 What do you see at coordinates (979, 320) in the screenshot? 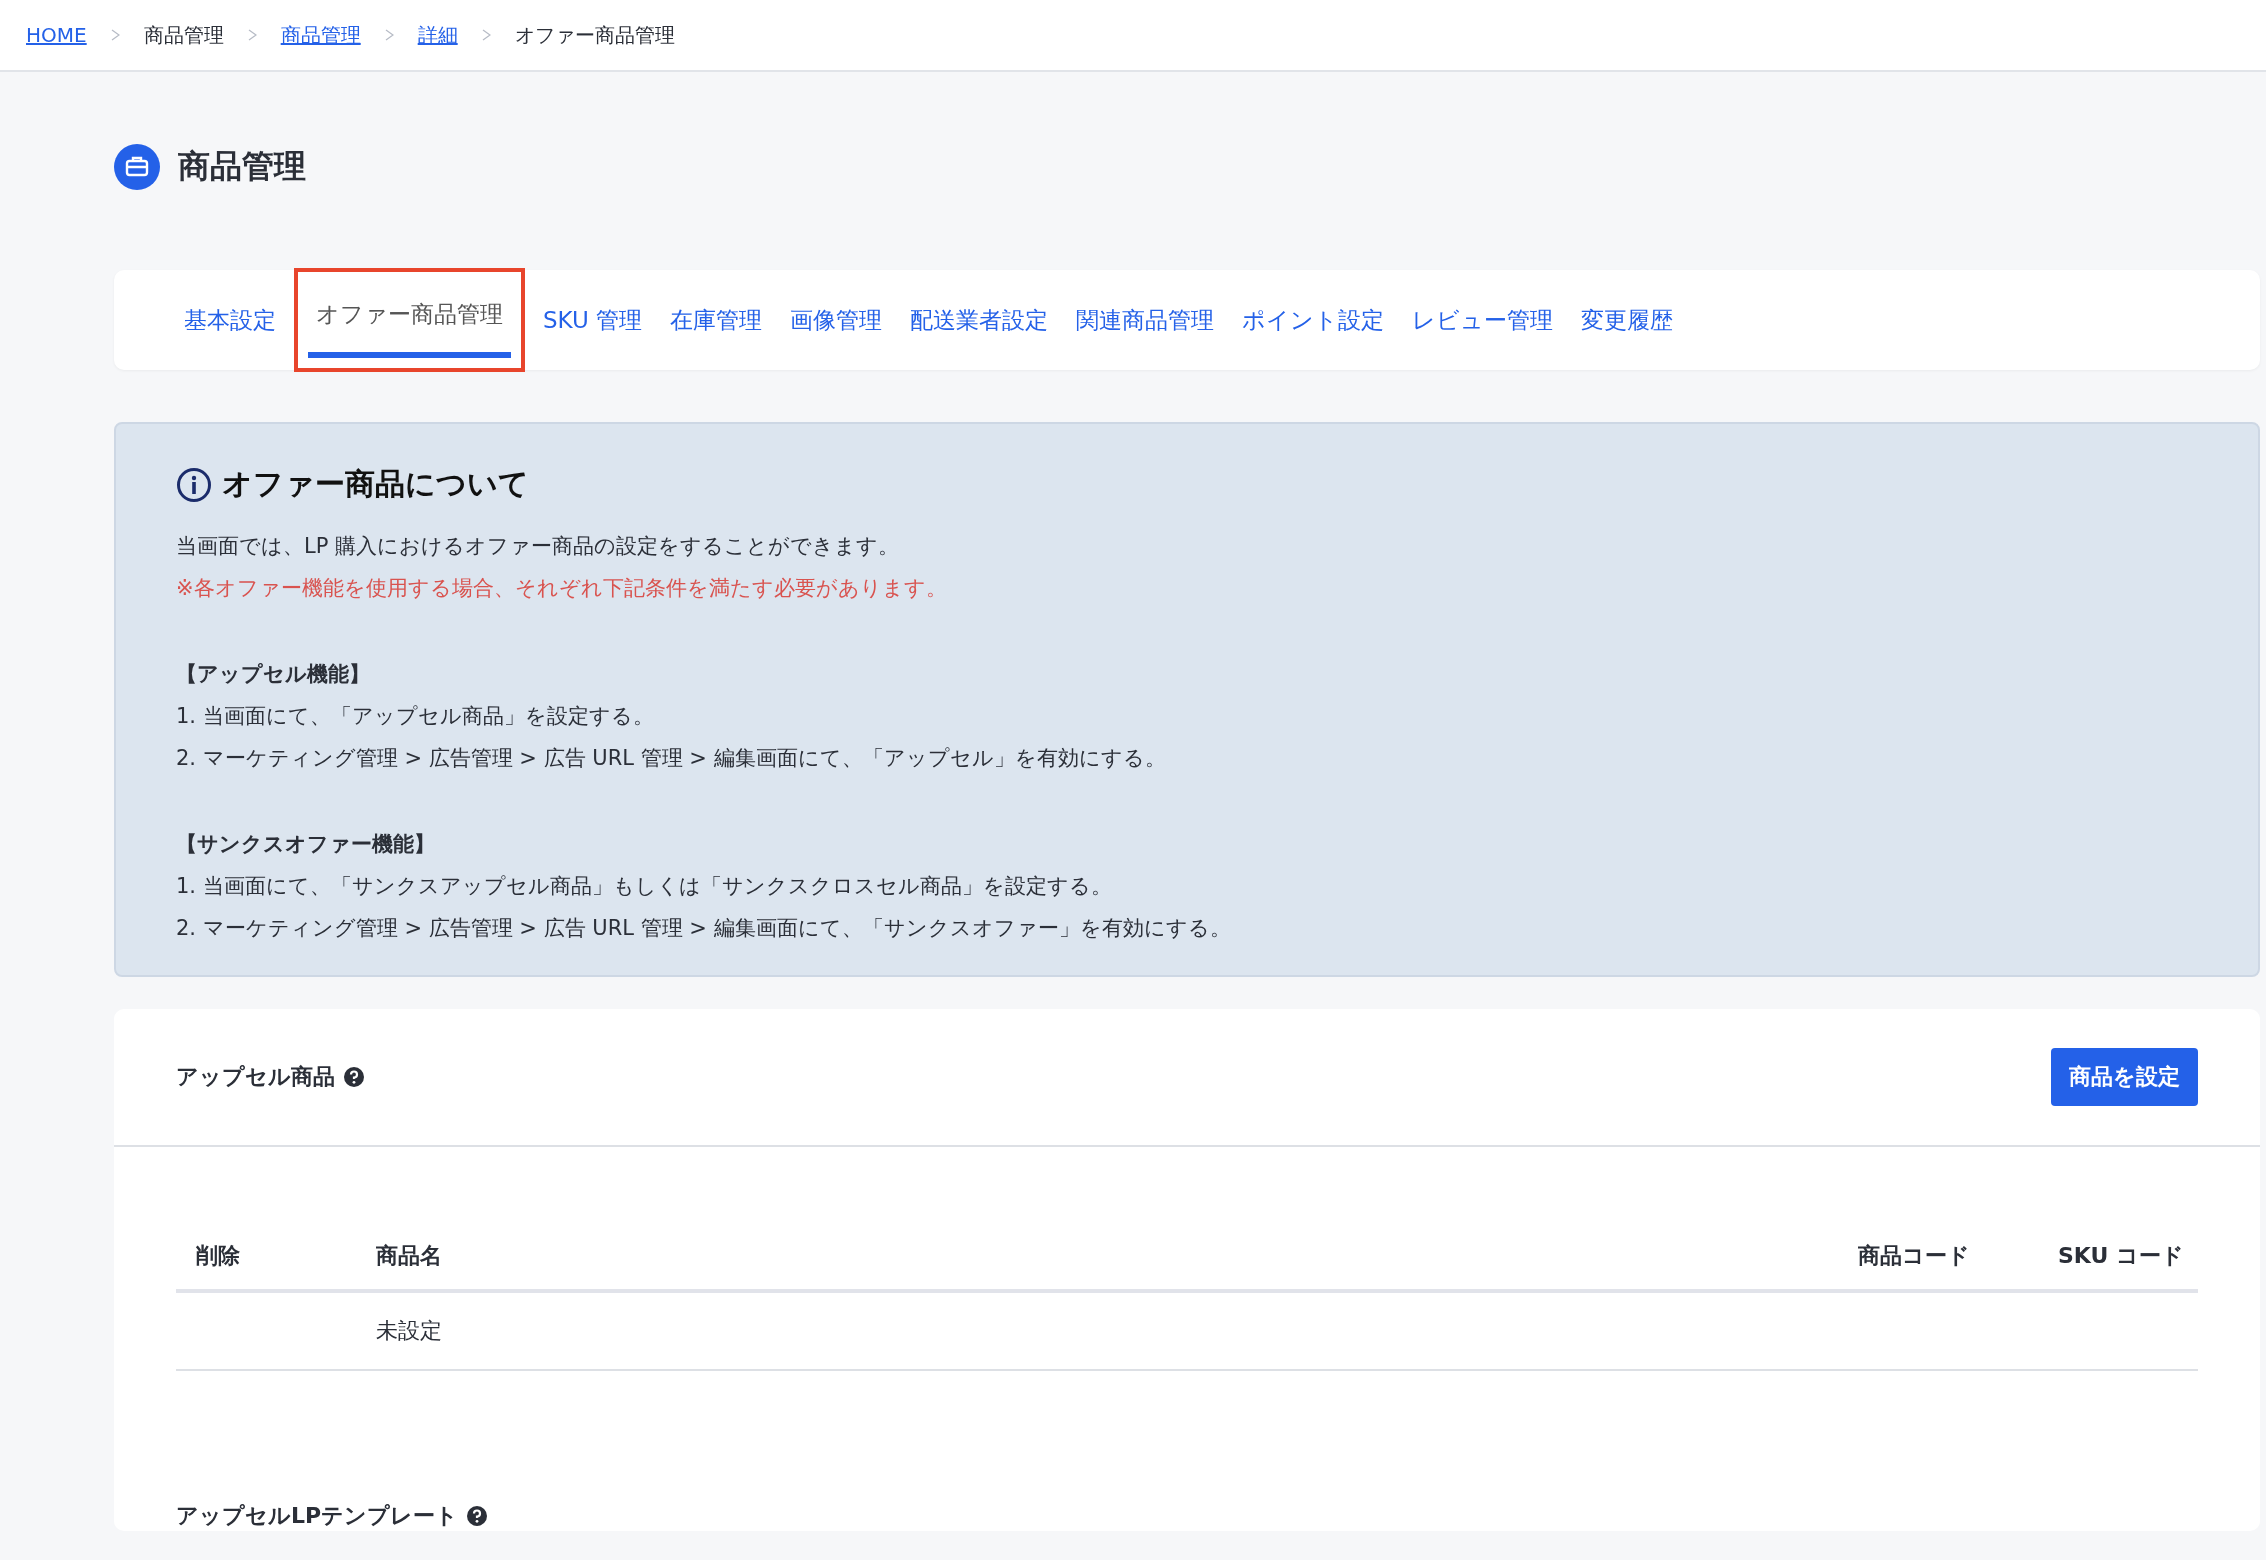
I see `tab: 配送業者設定` at bounding box center [979, 320].